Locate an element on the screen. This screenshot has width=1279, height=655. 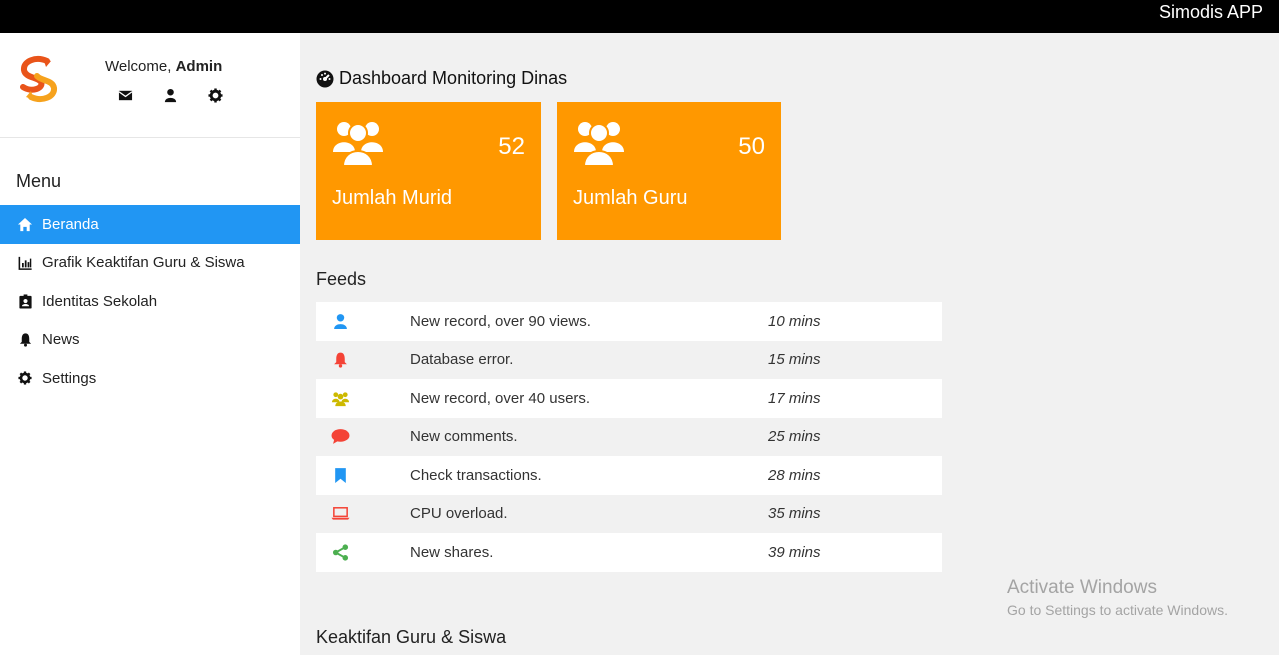
feeds-title: Feeds is located at coordinates (341, 279).